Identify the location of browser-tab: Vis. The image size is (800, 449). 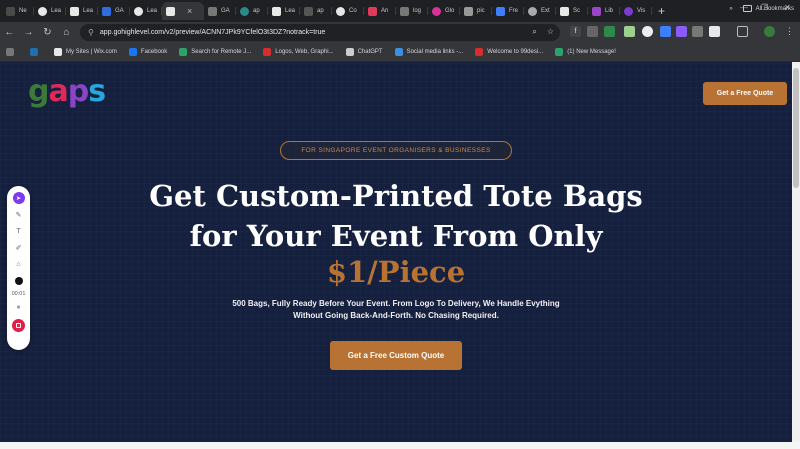
(636, 11).